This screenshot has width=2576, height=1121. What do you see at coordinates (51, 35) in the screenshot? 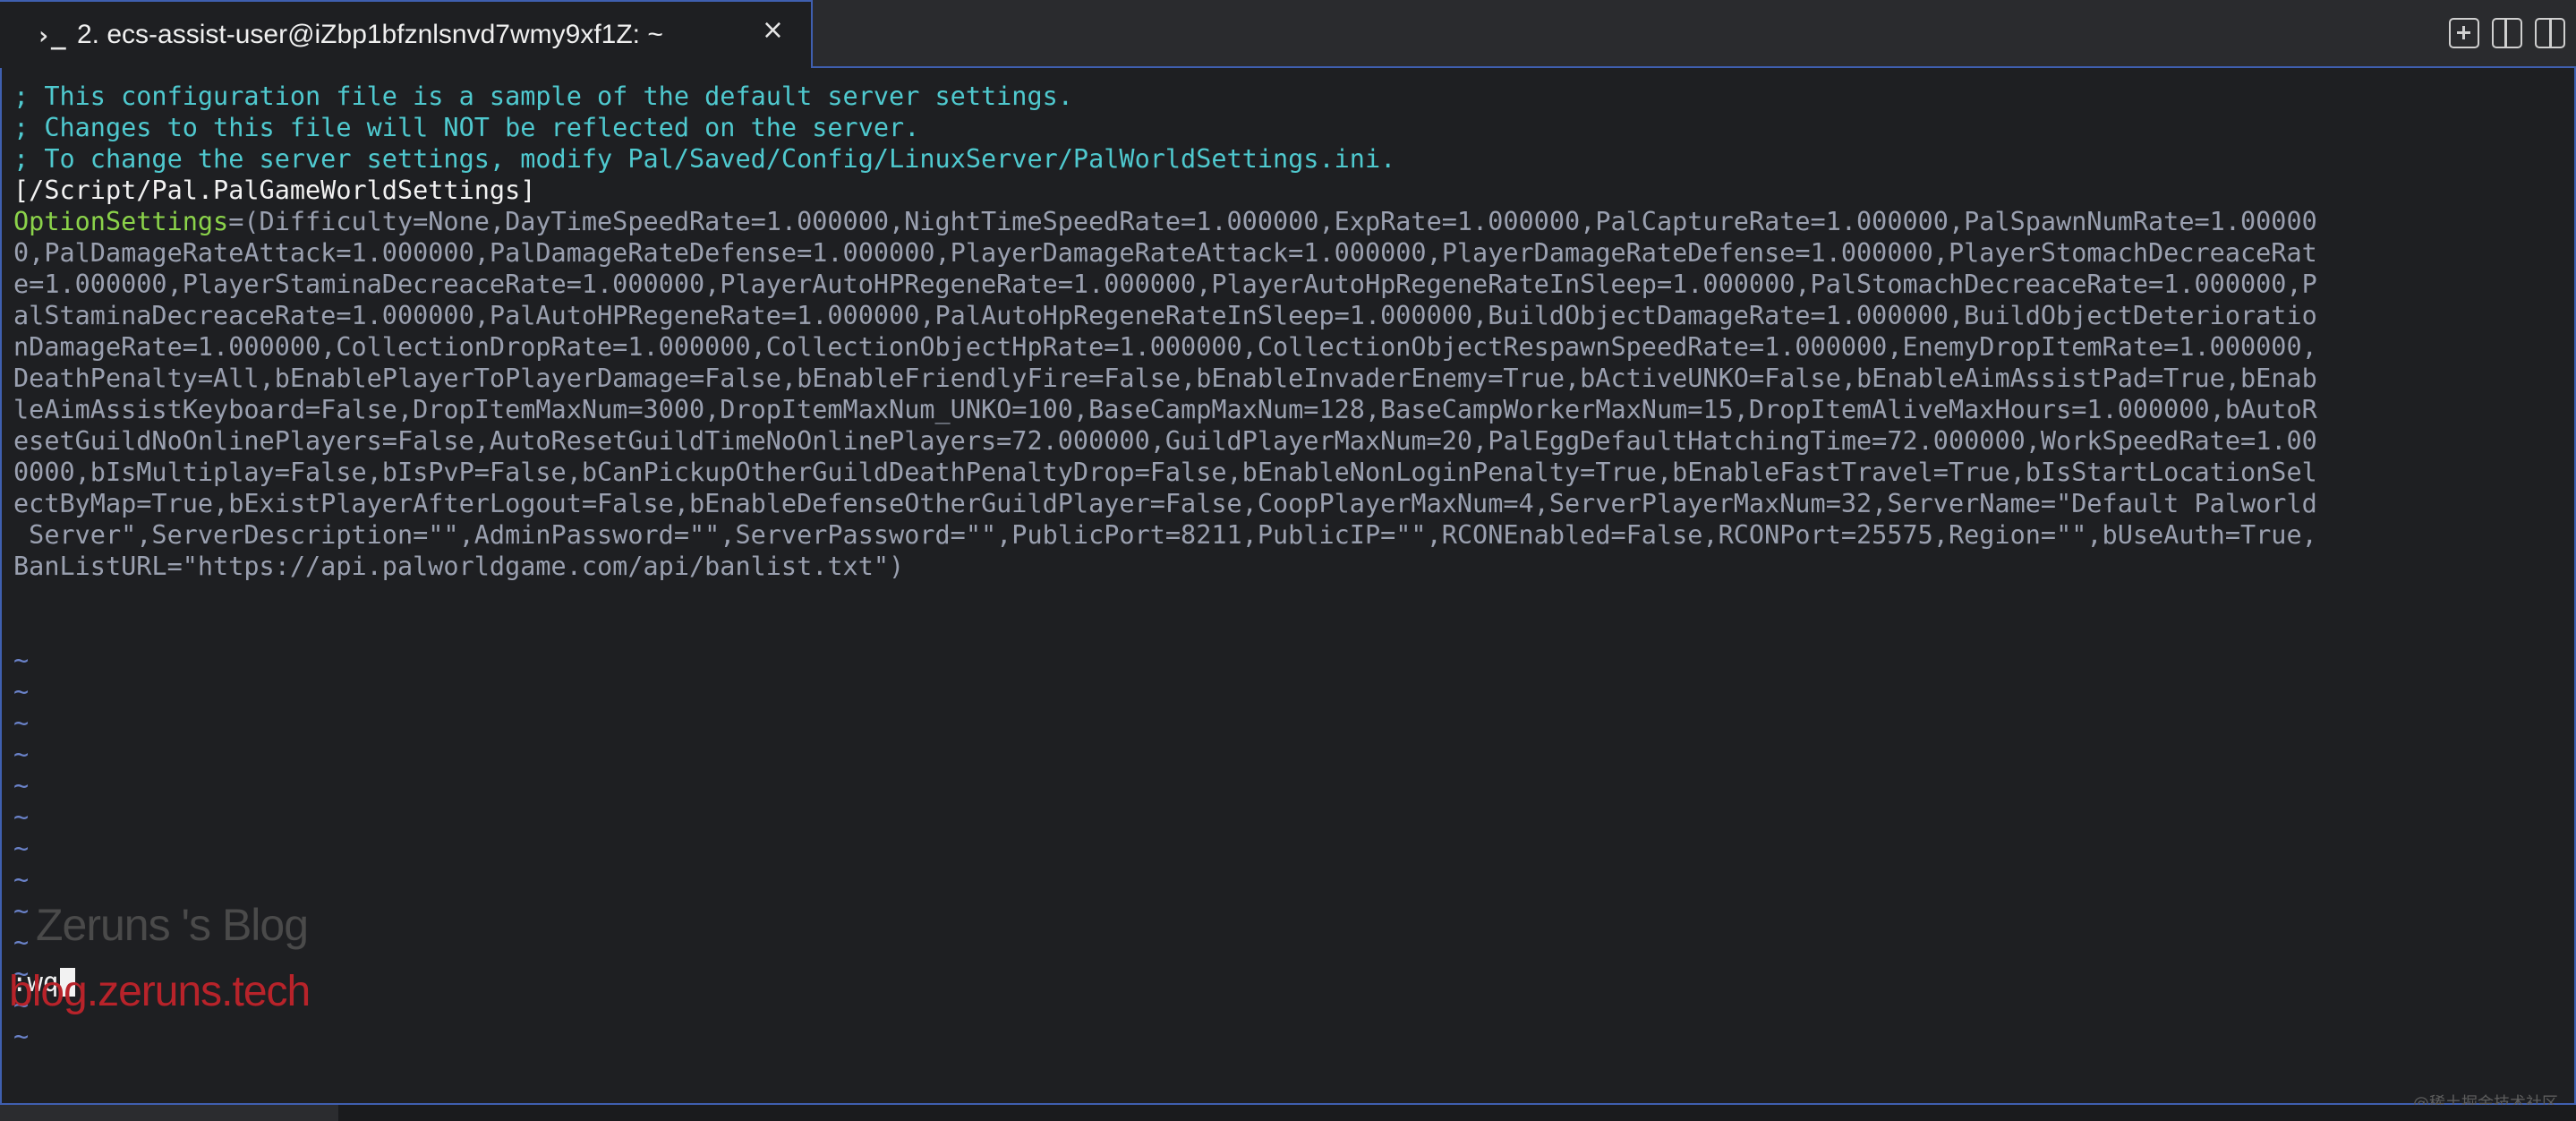
I see `terminal-prompt-icon: ›_` at bounding box center [51, 35].